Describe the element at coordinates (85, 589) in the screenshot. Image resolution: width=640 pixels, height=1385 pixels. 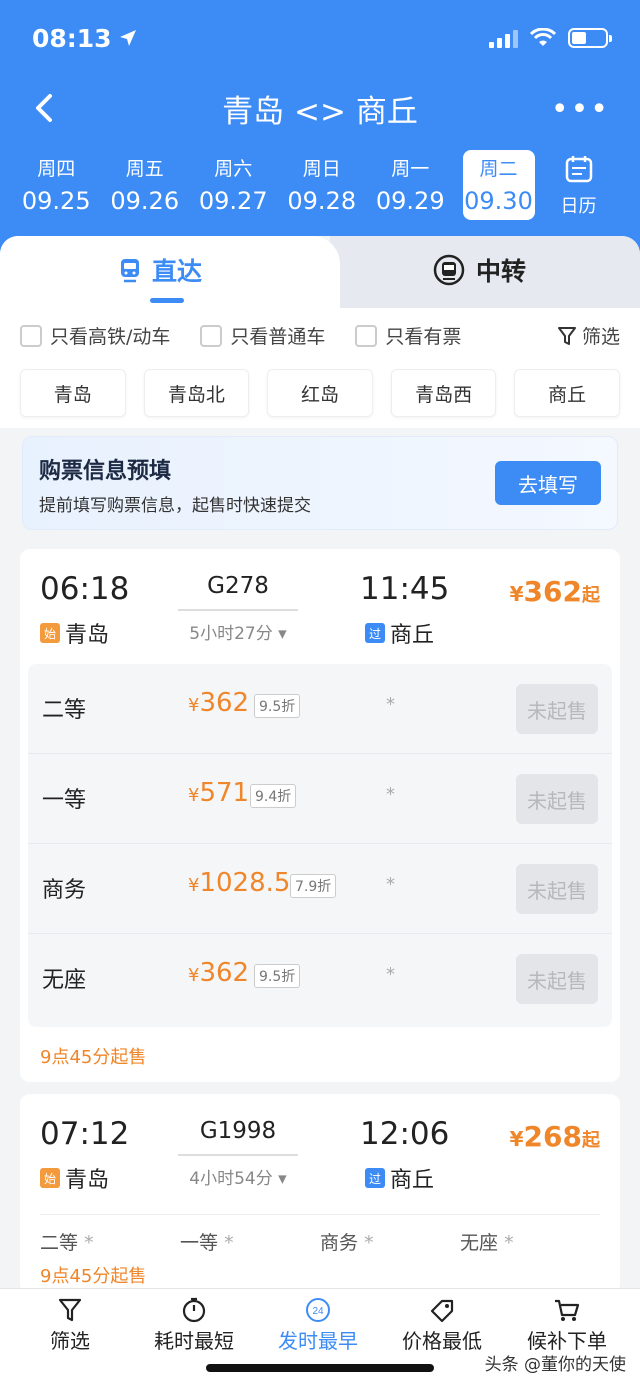
I see `depart-time: 06:18` at that location.